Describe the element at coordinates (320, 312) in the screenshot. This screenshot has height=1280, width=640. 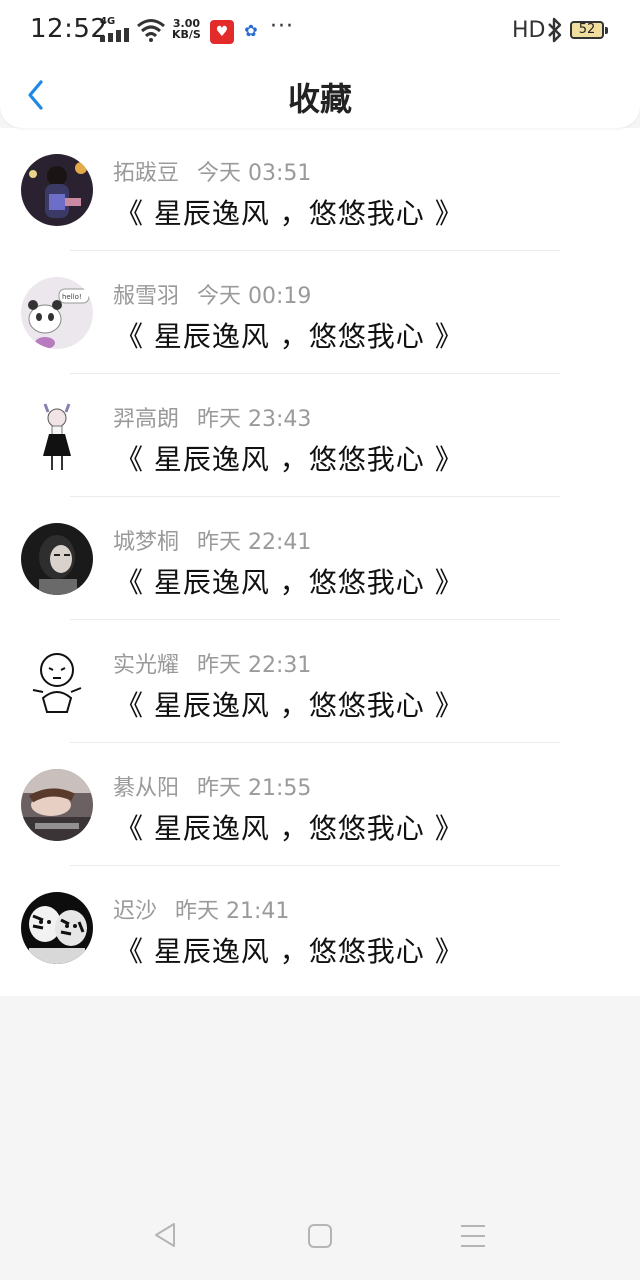
I see `list-item: hello! 赧雪羽 今天 00:19 《 星辰逸风 ，悠悠我心 》` at that location.